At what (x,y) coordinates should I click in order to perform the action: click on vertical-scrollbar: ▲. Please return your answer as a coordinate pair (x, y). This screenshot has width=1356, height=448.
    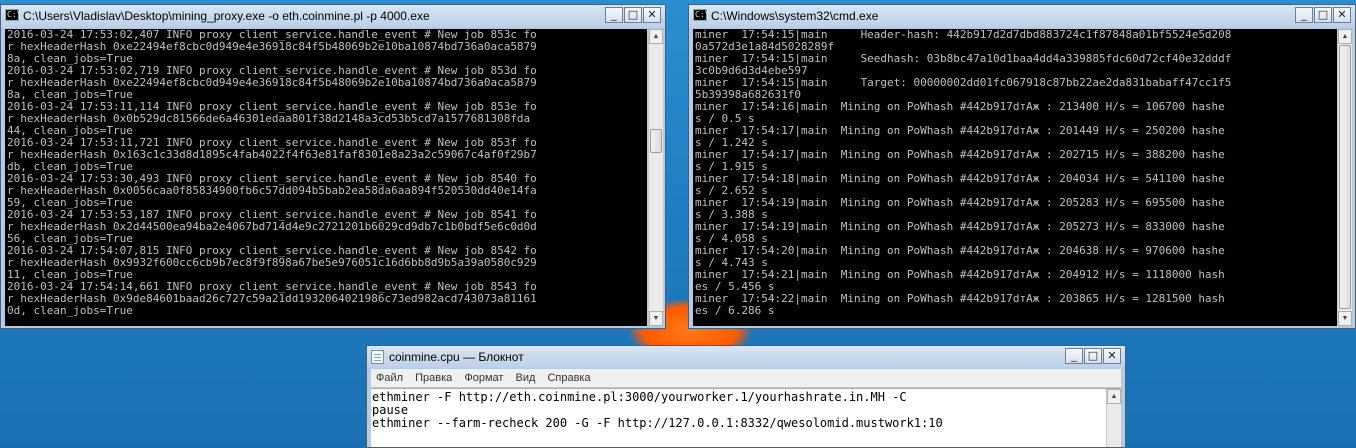
    Looking at the image, I should click on (1113, 418).